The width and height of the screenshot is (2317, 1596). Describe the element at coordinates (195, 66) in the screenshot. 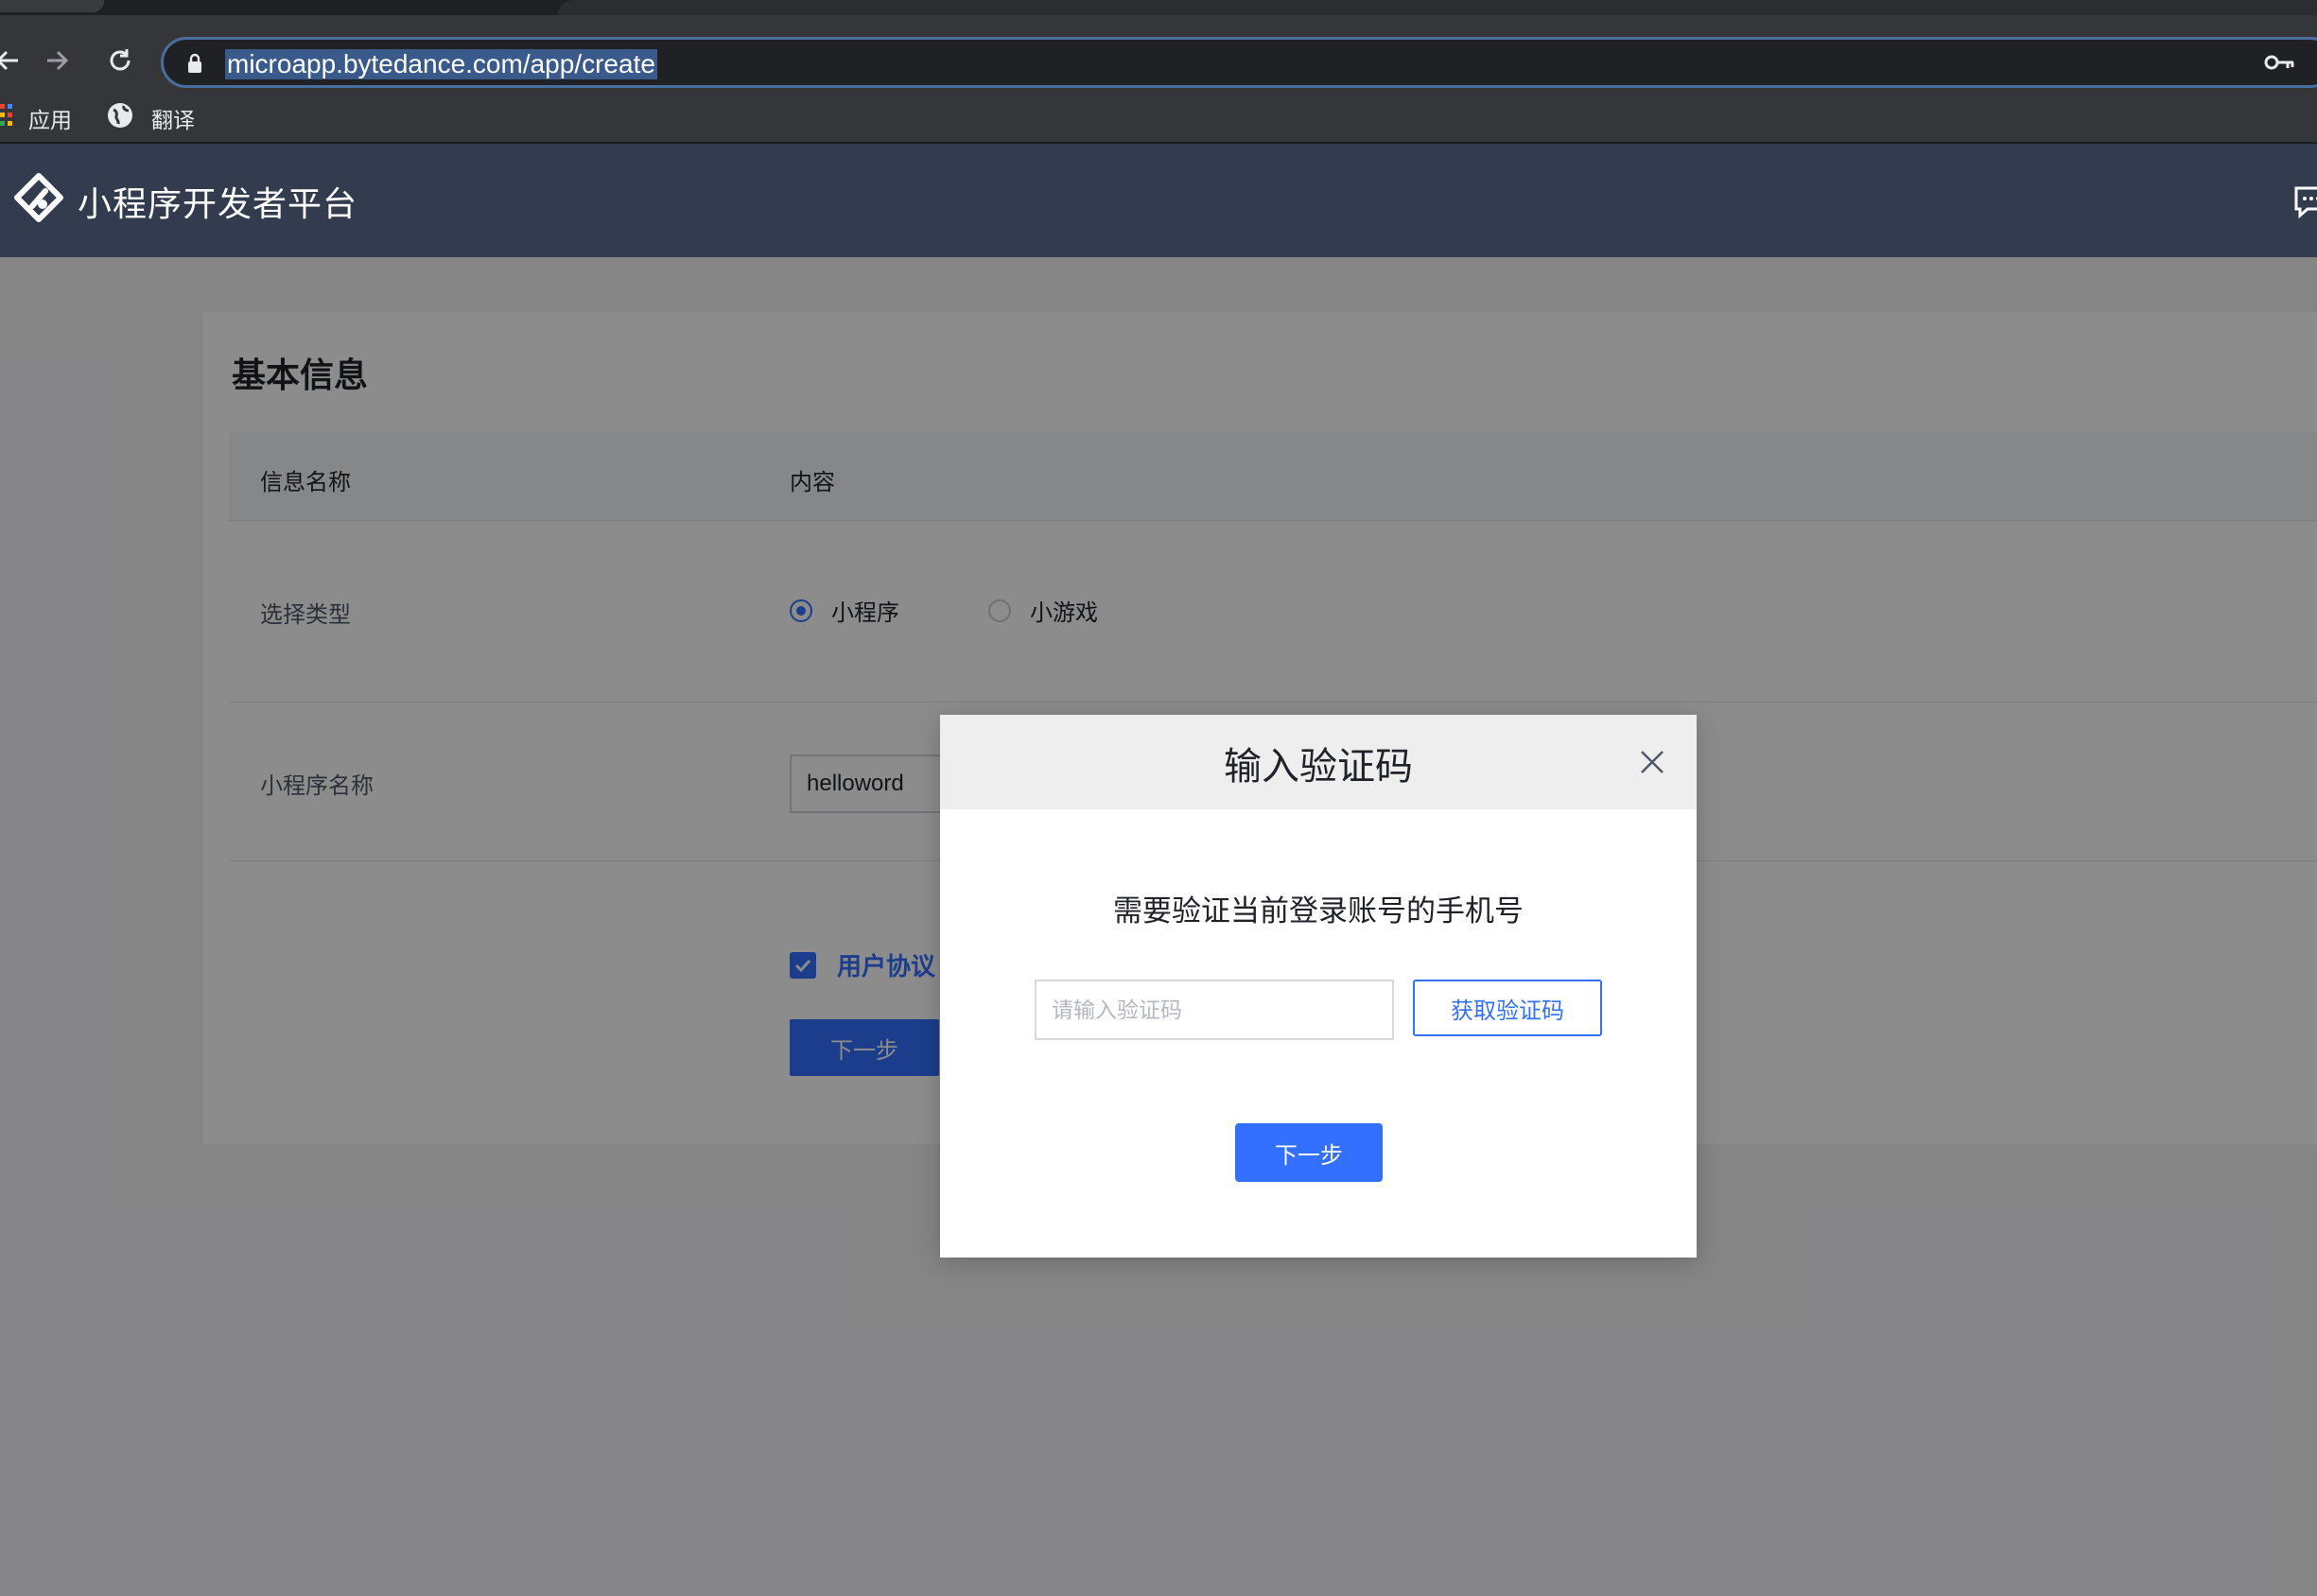

I see `lock-icon` at that location.